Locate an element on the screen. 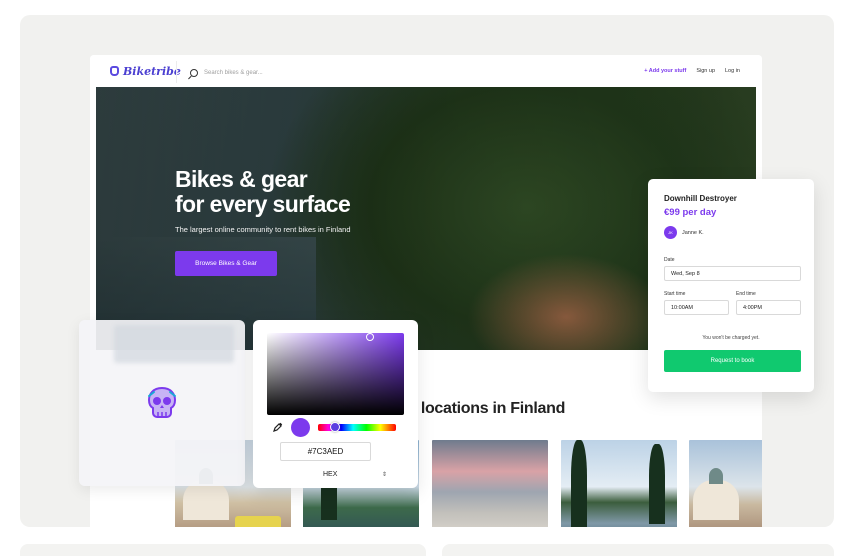 The image size is (867, 556). avatar: JK is located at coordinates (670, 232).